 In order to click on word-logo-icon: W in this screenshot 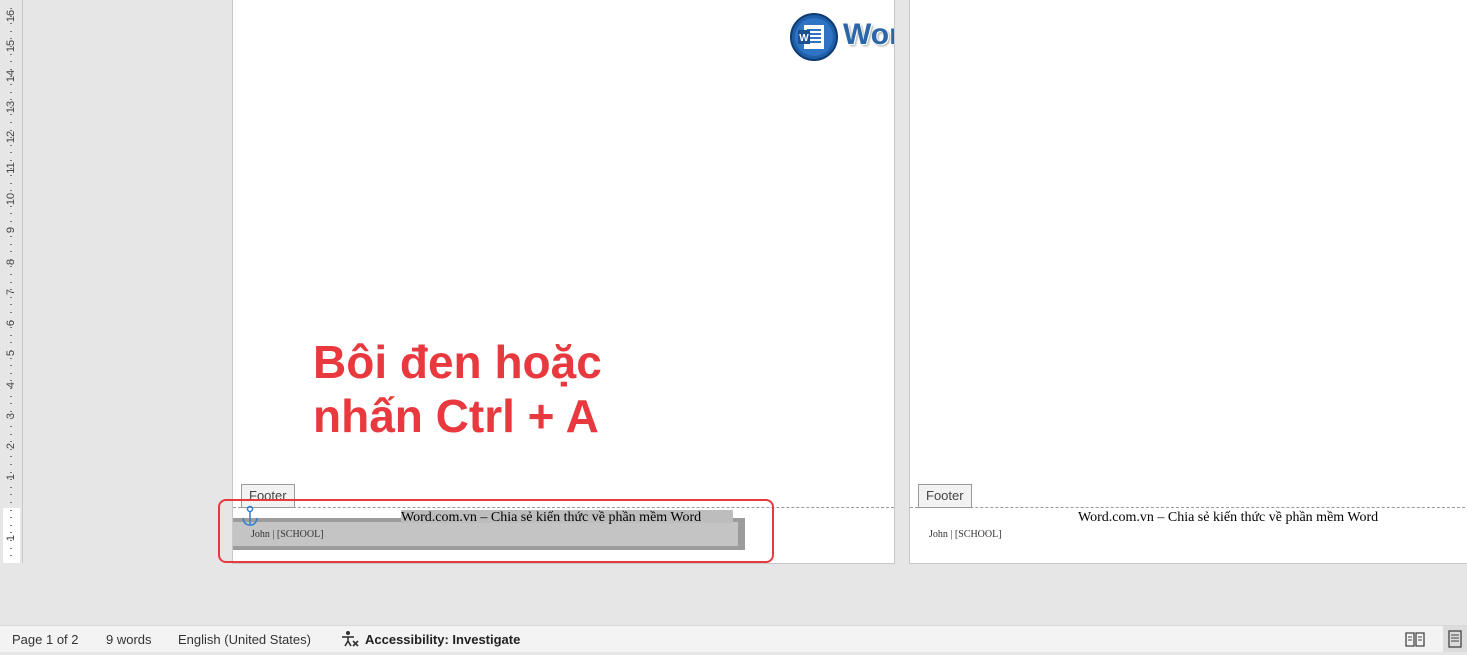, I will do `click(814, 37)`.